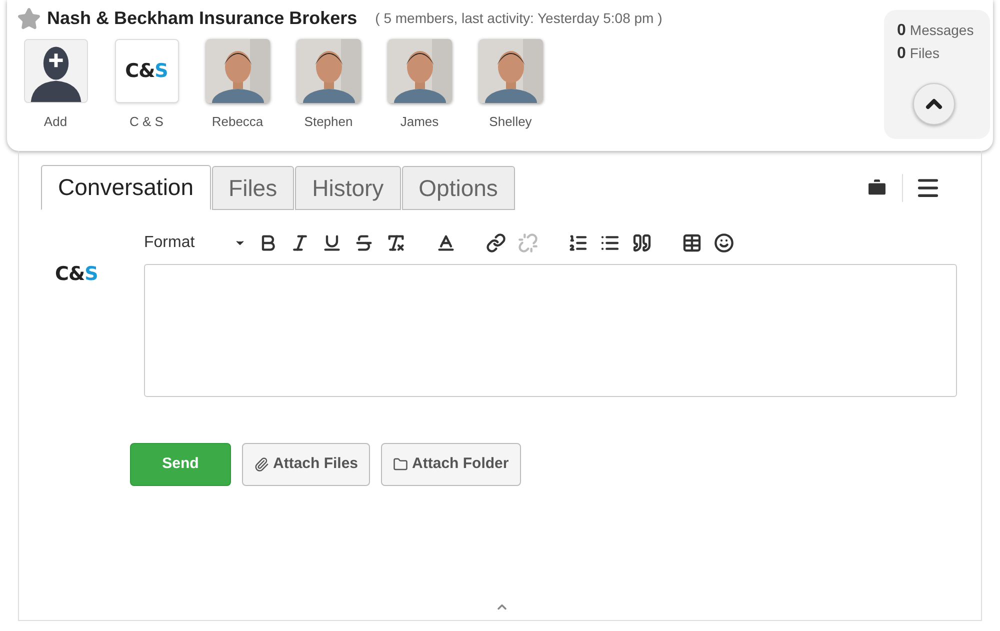 The width and height of the screenshot is (1000, 631). Describe the element at coordinates (198, 243) in the screenshot. I see `format-dropdown: Format` at that location.